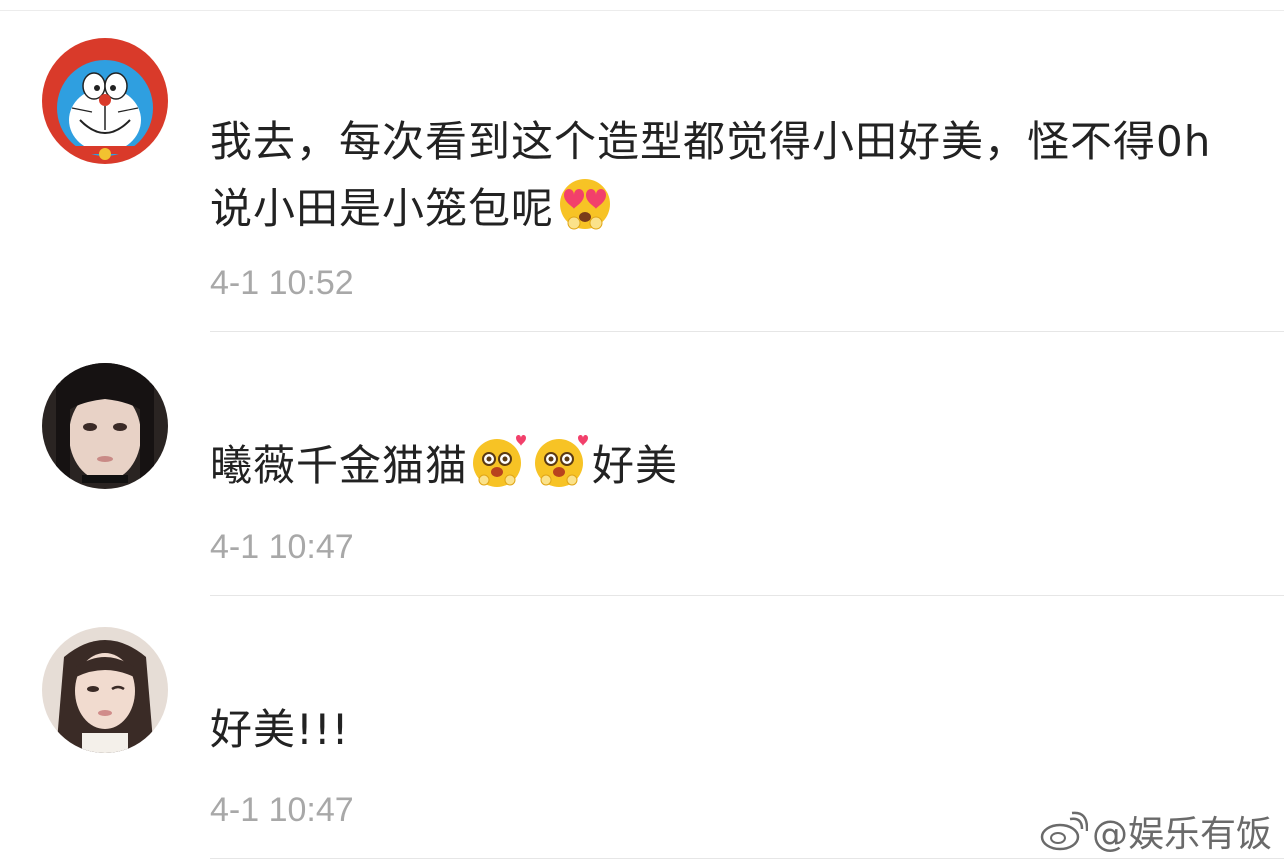  What do you see at coordinates (339, 465) in the screenshot?
I see `comment-text-part: 曦薇千金猫猫` at bounding box center [339, 465].